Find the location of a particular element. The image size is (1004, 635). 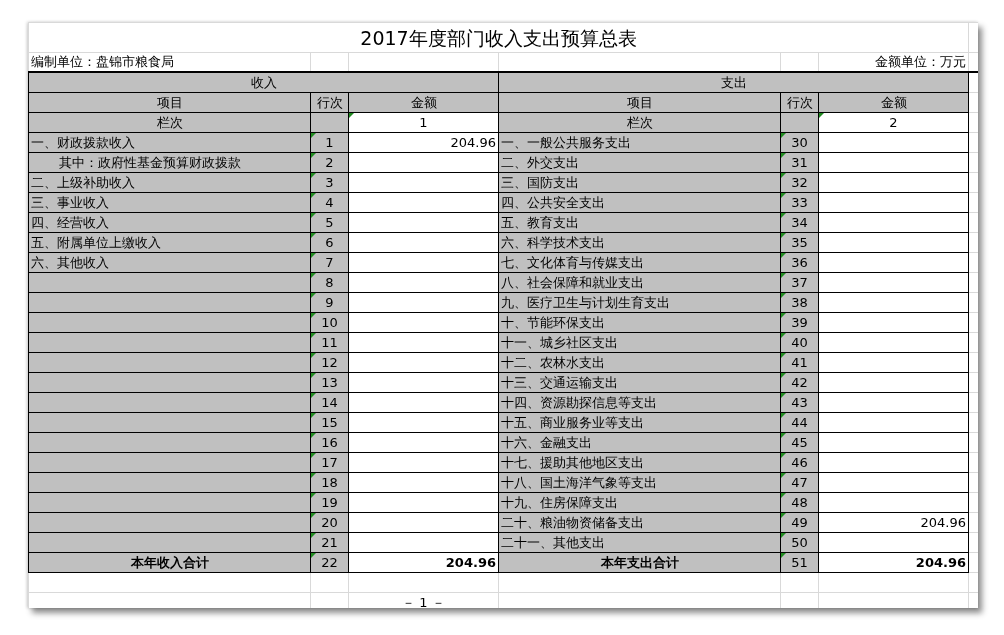

income-item-cell: 一、财政拨款收入 is located at coordinates (169, 142).